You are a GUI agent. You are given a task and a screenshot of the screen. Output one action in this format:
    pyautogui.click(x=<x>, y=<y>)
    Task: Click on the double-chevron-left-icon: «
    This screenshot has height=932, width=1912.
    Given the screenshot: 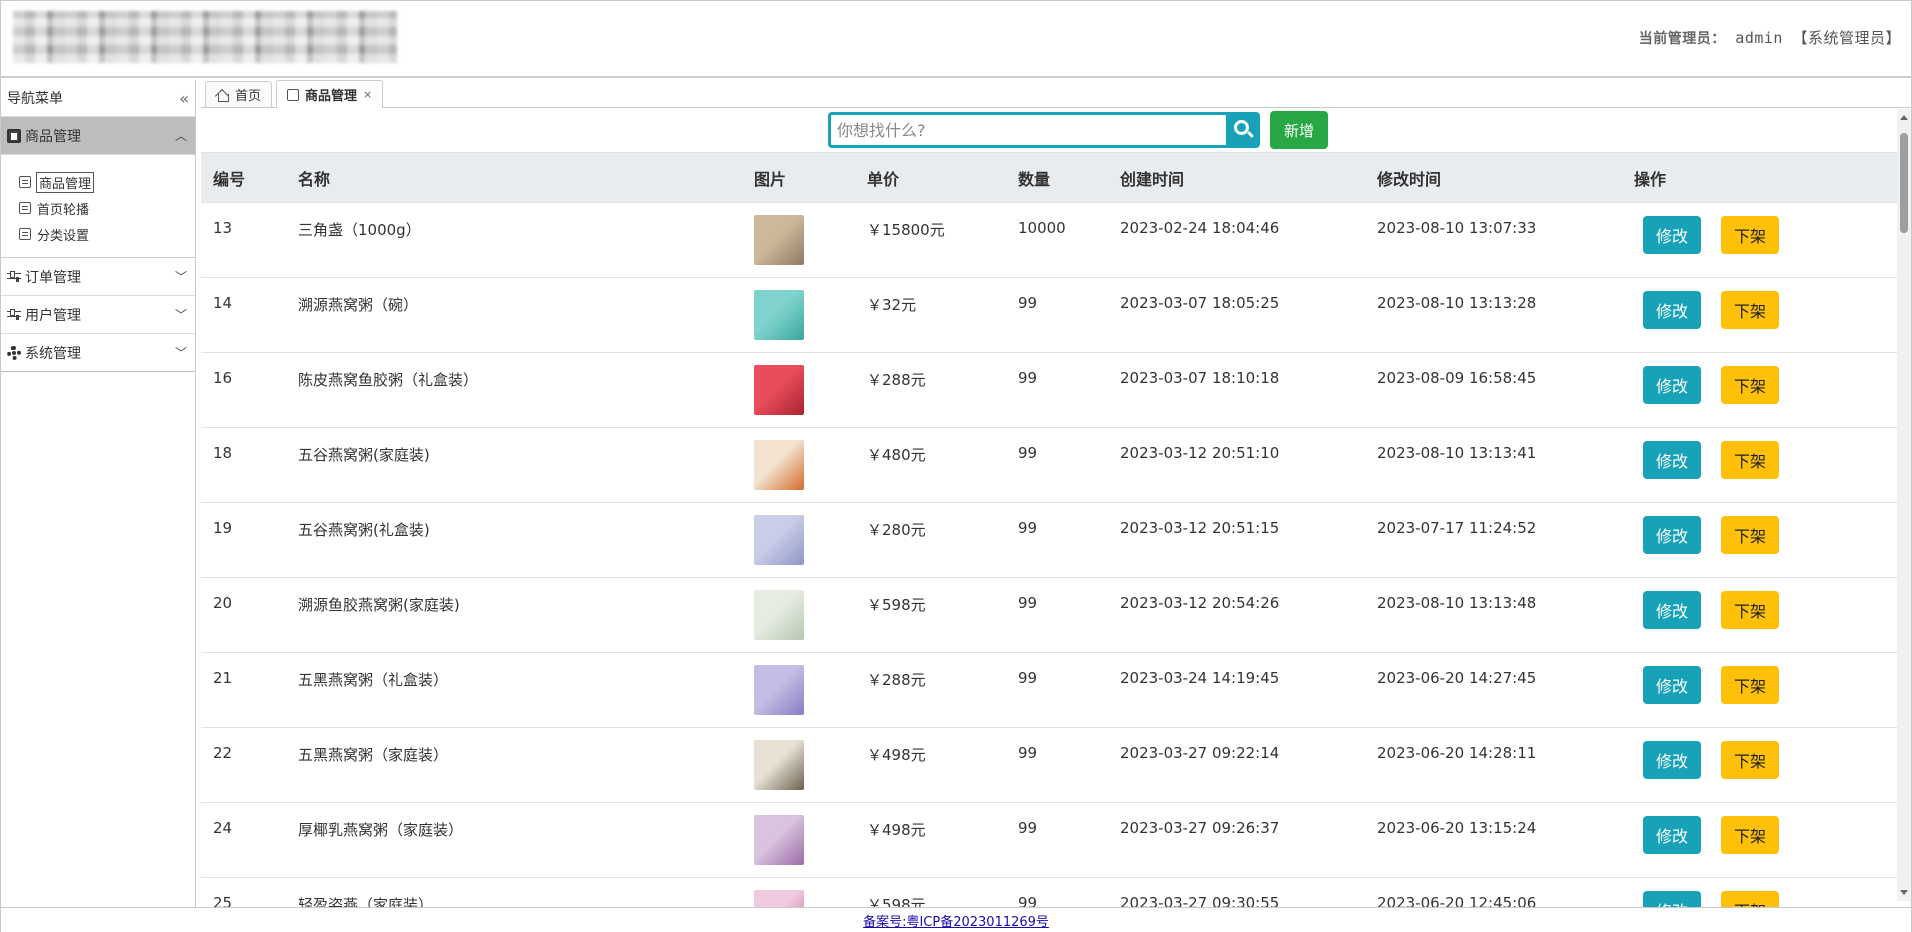 What is the action you would take?
    pyautogui.click(x=184, y=98)
    